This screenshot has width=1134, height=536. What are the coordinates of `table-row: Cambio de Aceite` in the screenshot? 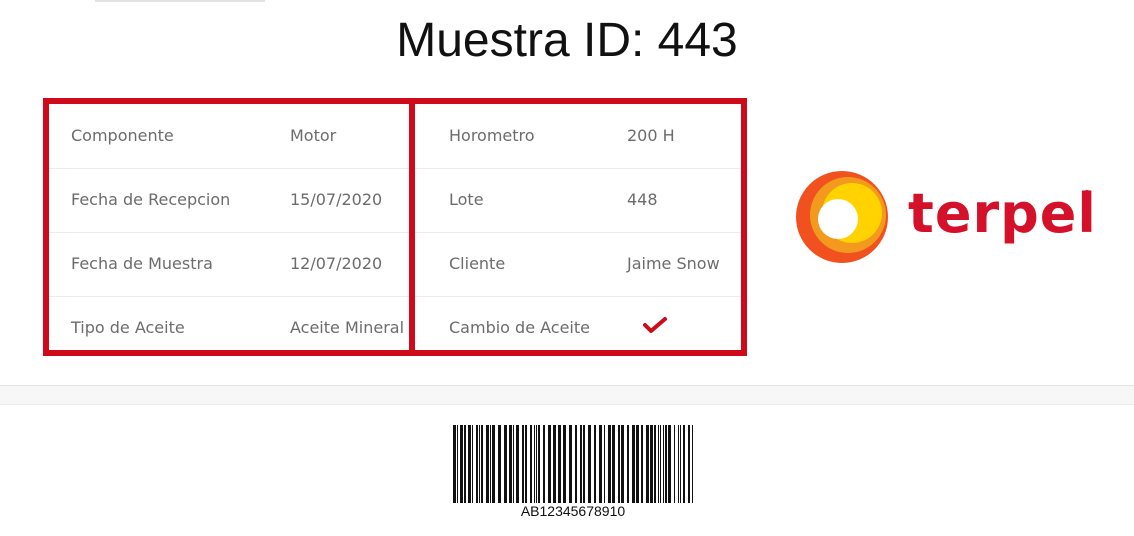 It's located at (578, 328).